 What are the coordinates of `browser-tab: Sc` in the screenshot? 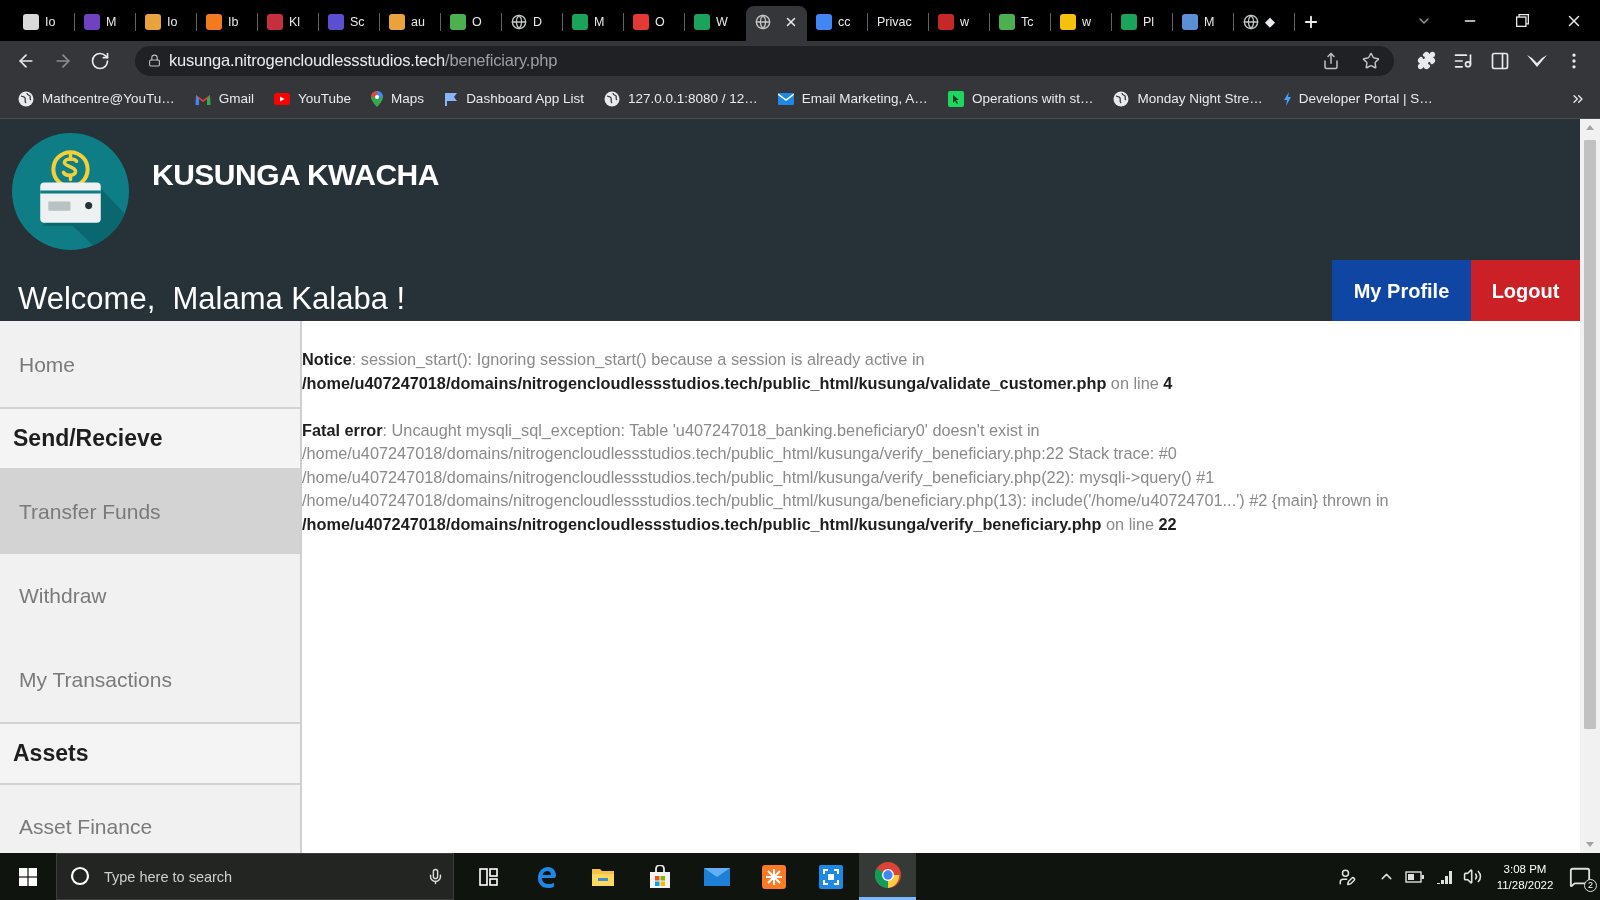 It's located at (349, 23).